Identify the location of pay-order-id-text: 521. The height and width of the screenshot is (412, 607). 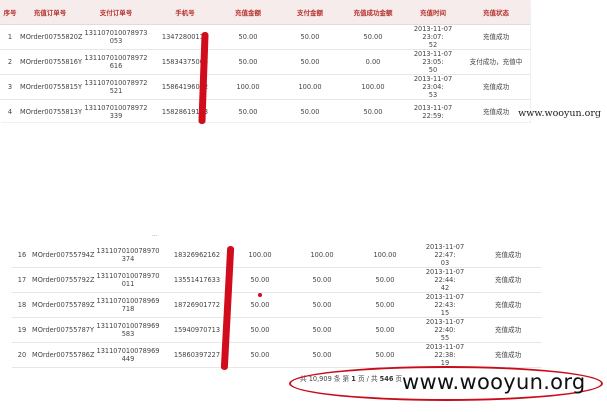
(116, 91).